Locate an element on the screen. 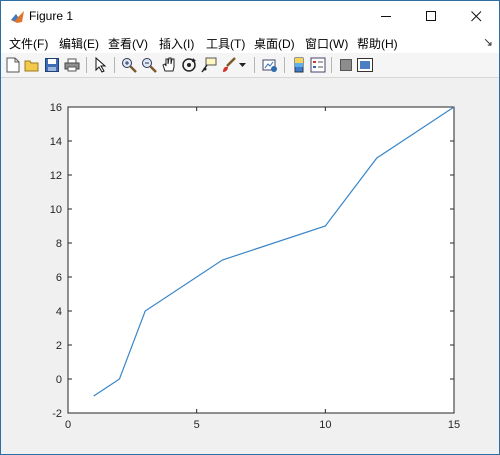  minimize-button is located at coordinates (386, 16).